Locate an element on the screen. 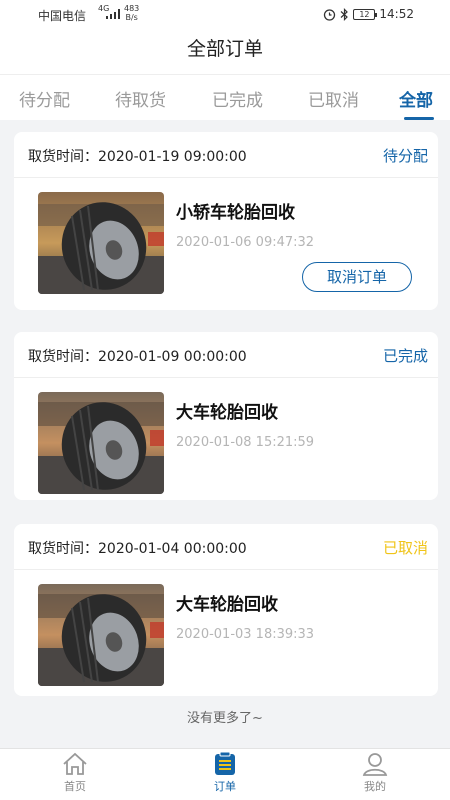 The height and width of the screenshot is (800, 450). nav-home: 首页 is located at coordinates (75, 772).